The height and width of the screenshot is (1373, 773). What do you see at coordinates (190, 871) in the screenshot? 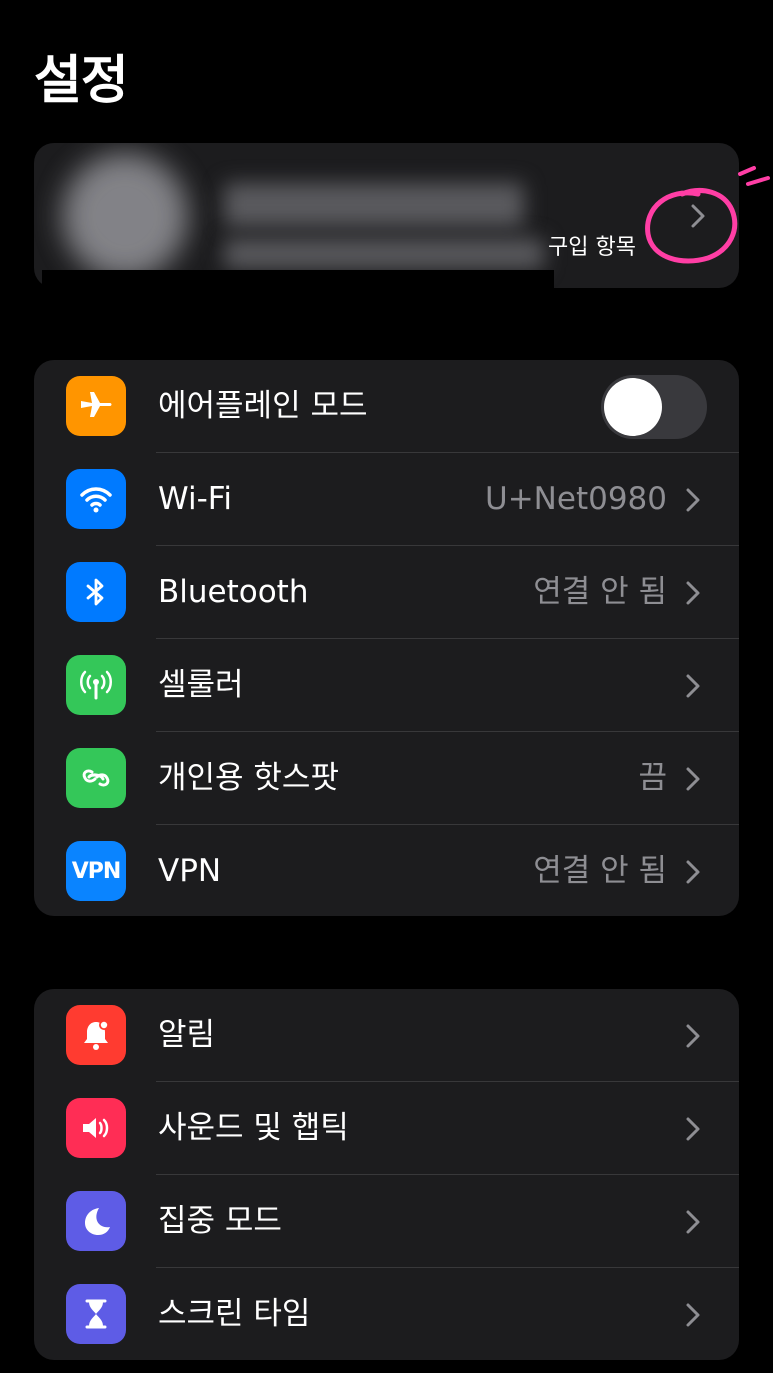
I see `row-label: VPN` at bounding box center [190, 871].